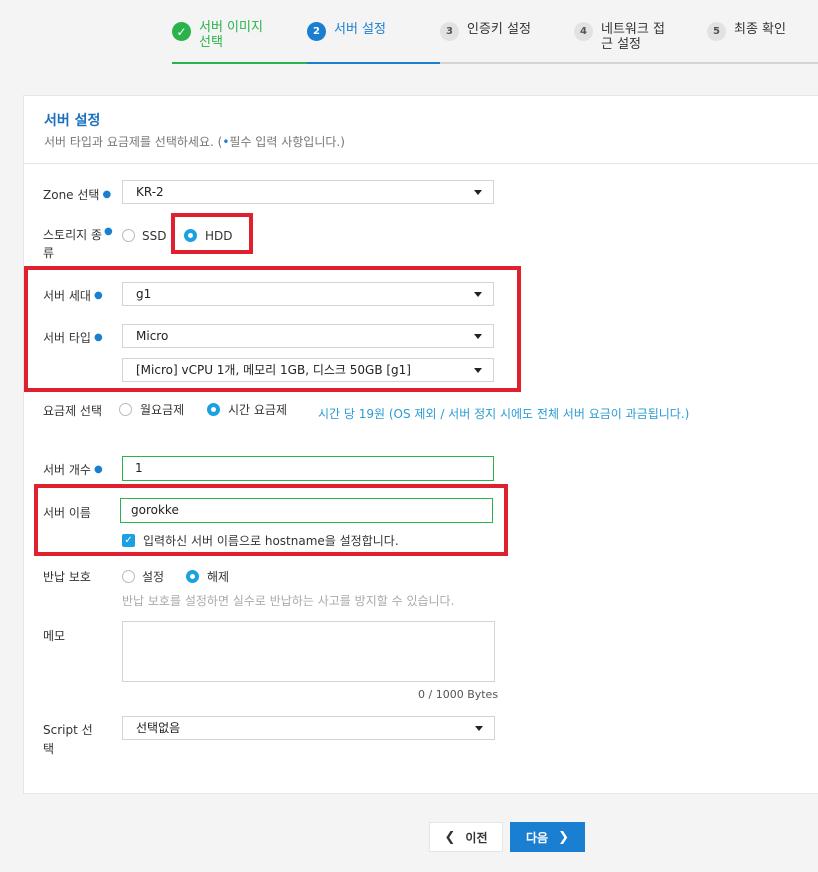 Image resolution: width=818 pixels, height=872 pixels. What do you see at coordinates (192, 576) in the screenshot?
I see `protection-off-radio` at bounding box center [192, 576].